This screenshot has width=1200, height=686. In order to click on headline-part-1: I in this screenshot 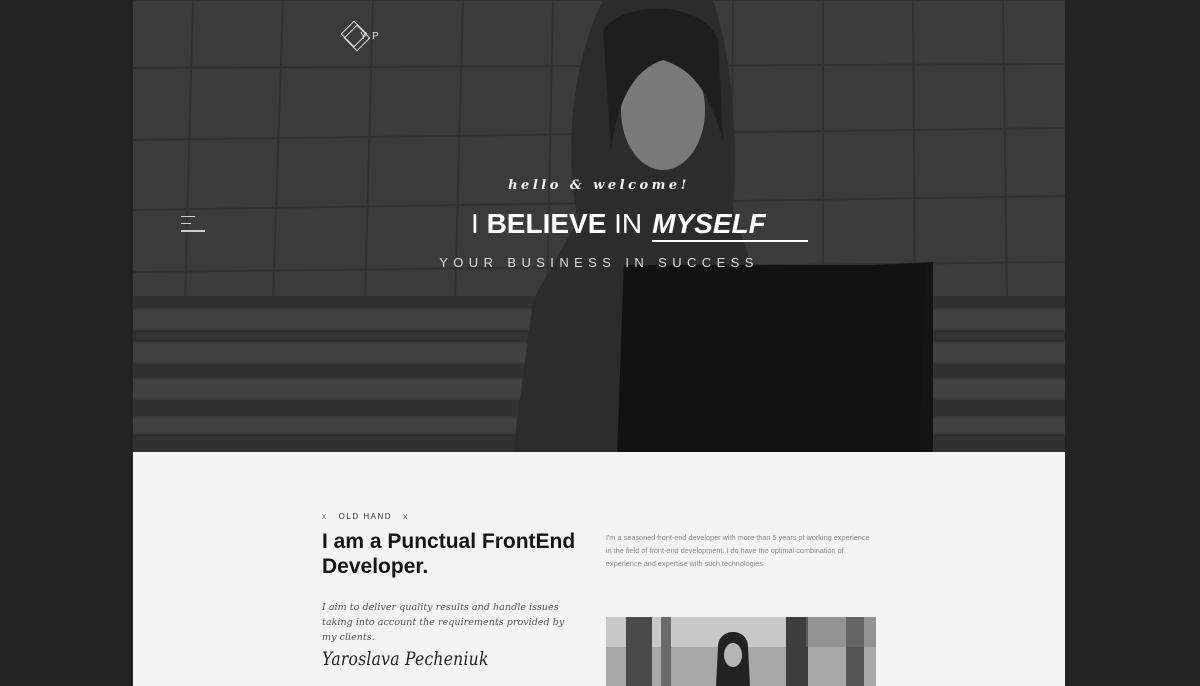, I will do `click(479, 223)`.